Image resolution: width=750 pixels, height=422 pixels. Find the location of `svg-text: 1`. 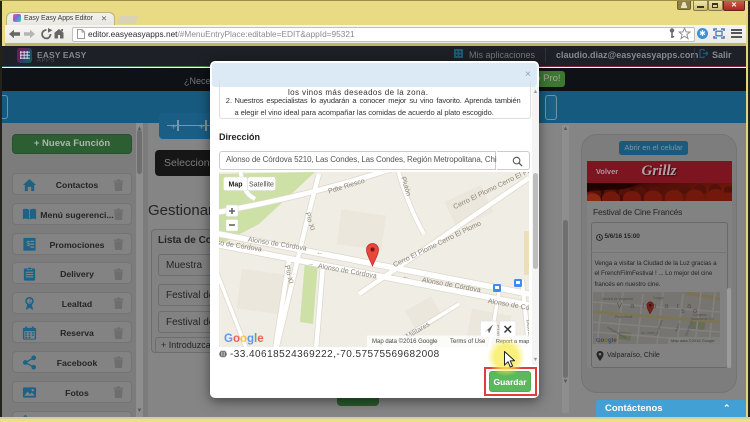

svg-text: 1 is located at coordinates (29, 302).